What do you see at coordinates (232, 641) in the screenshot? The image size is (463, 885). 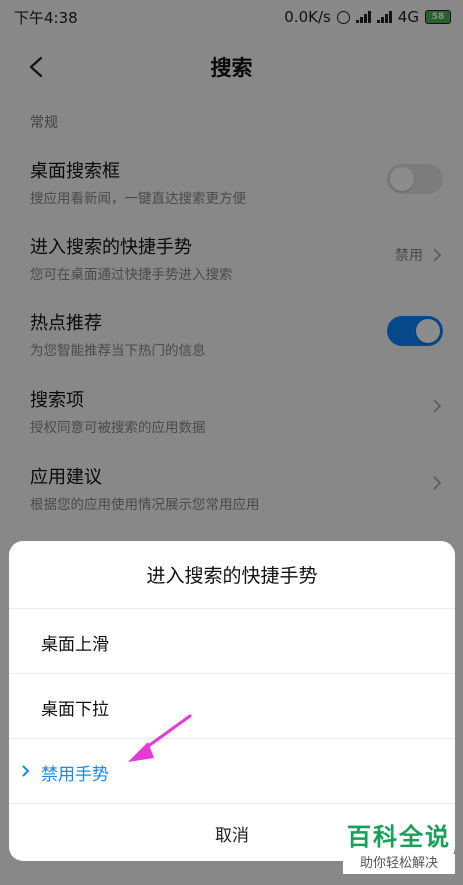 I see `option-swipe-up: 桌面上滑` at bounding box center [232, 641].